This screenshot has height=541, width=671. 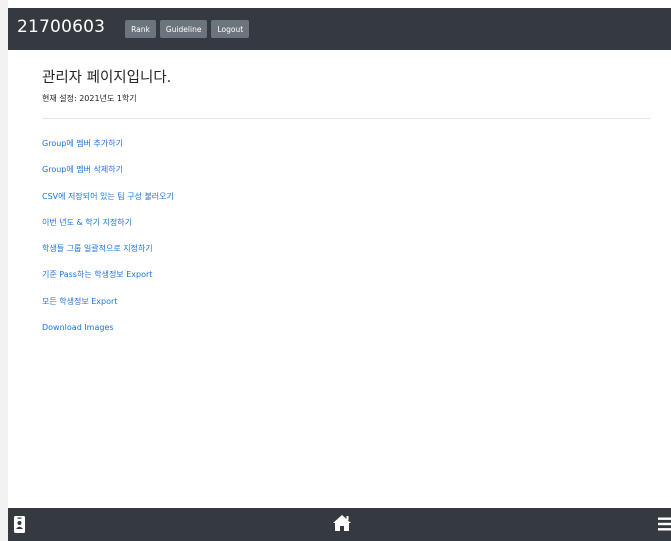 I want to click on list-item: 기준 Pass하는 학생정보 Export, so click(x=347, y=275).